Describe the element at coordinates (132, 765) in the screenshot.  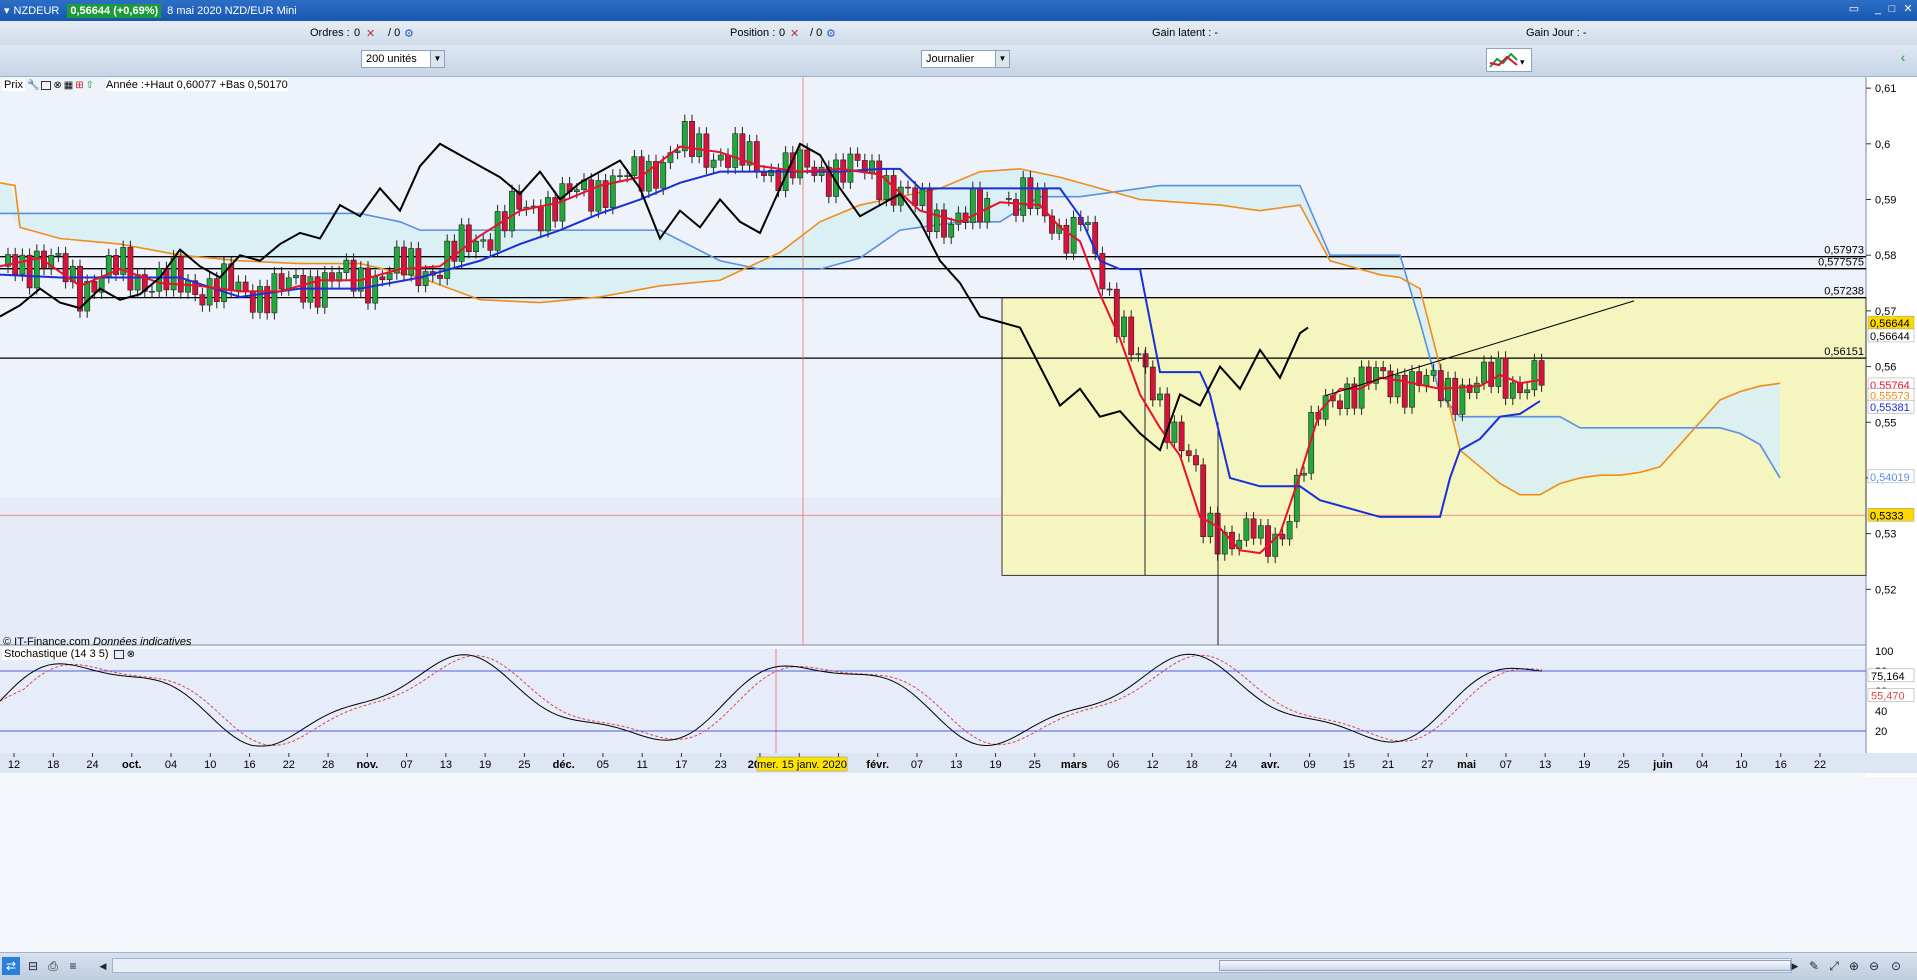
I see `x-tick-label: oct.` at that location.